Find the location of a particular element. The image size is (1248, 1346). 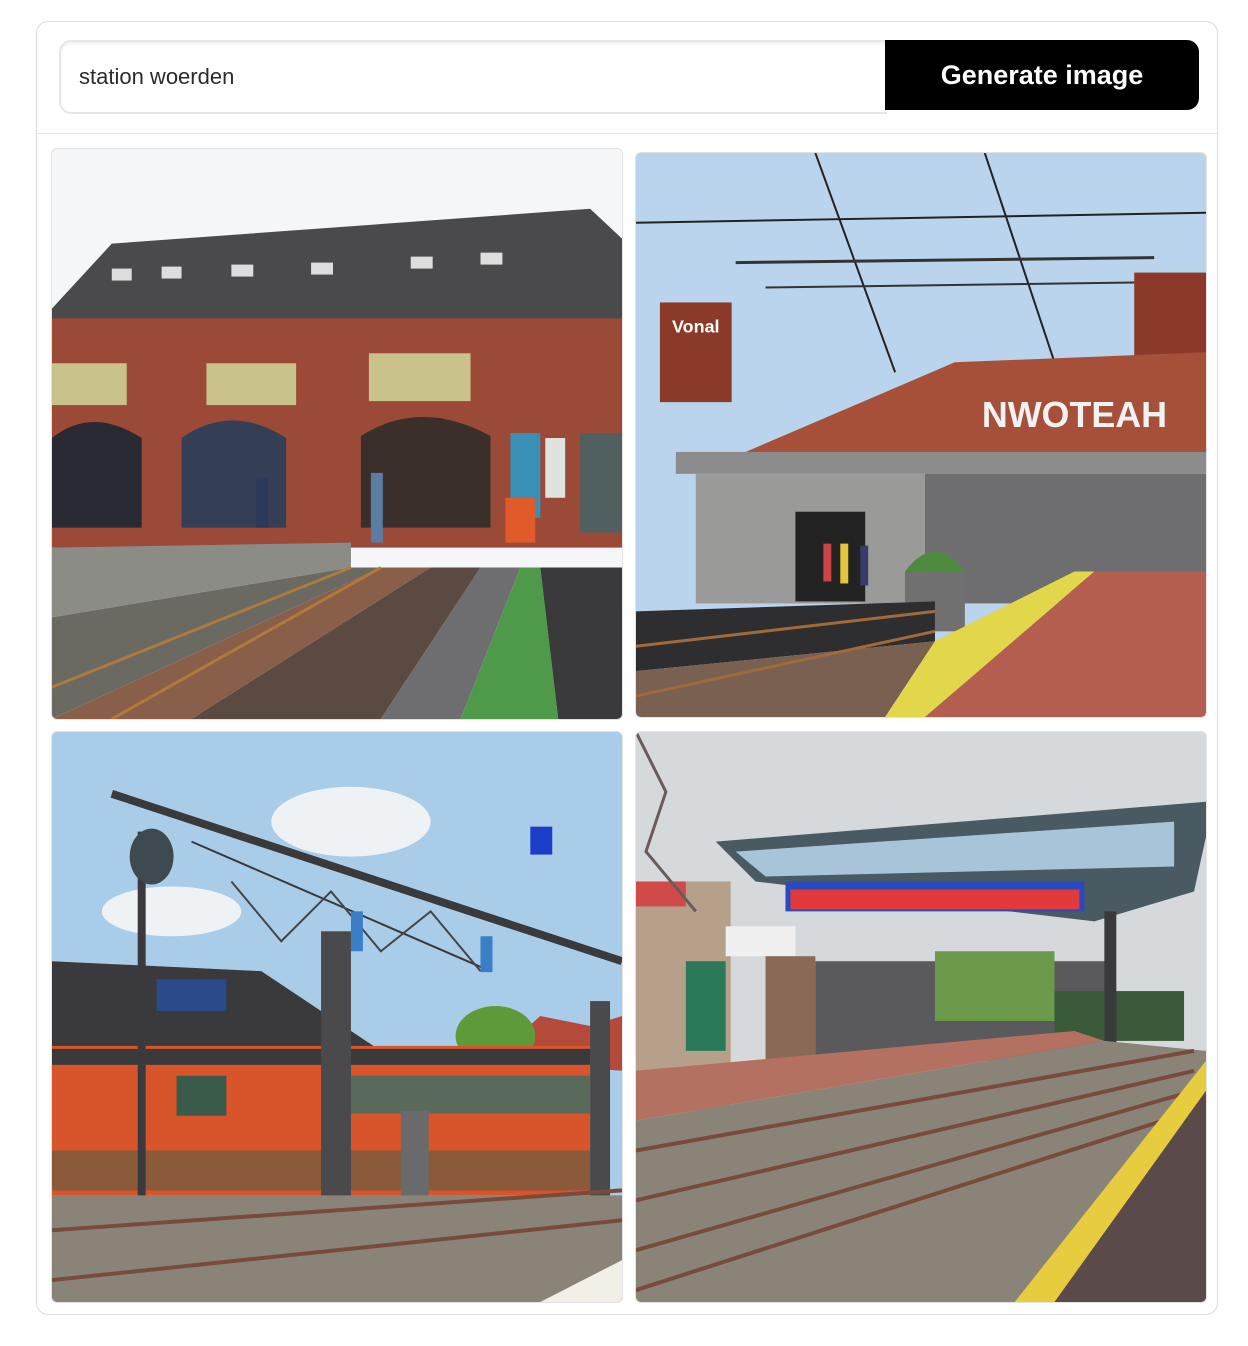

divider is located at coordinates (627, 133).